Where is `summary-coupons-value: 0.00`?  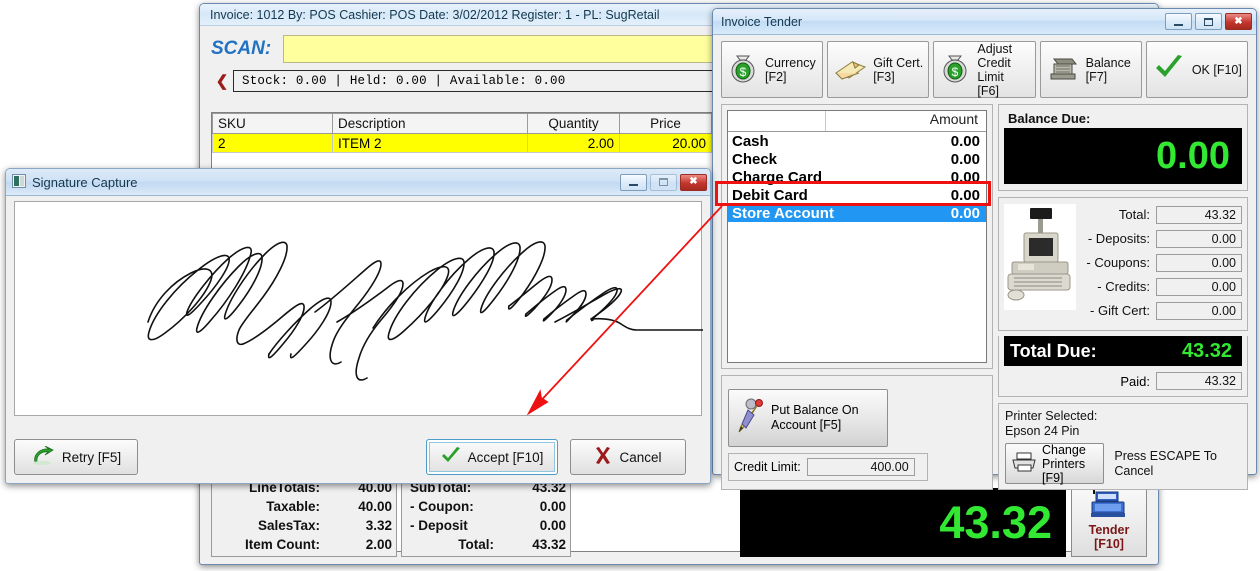 summary-coupons-value: 0.00 is located at coordinates (1199, 262).